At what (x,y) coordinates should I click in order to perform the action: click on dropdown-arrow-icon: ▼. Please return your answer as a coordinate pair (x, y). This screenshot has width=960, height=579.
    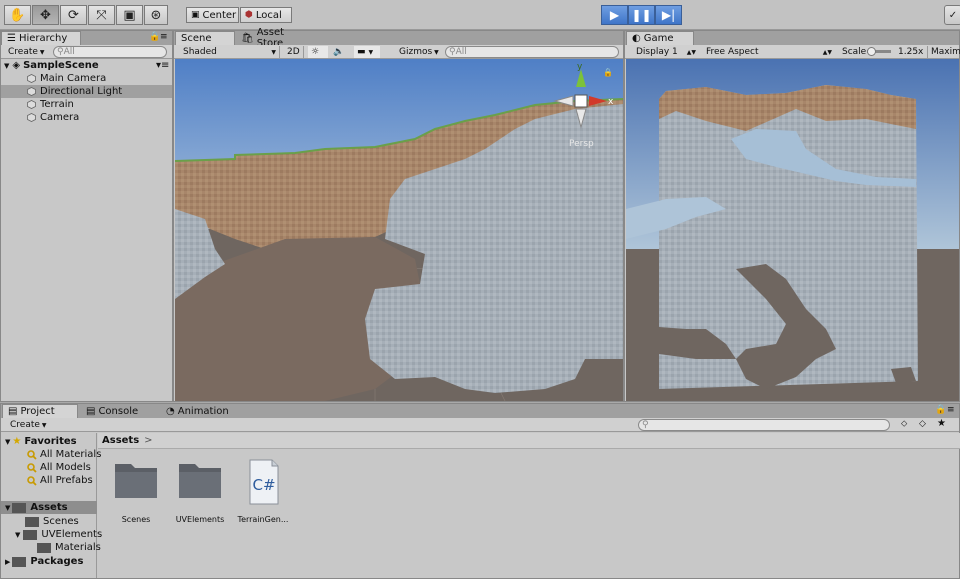
    Looking at the image, I should click on (273, 52).